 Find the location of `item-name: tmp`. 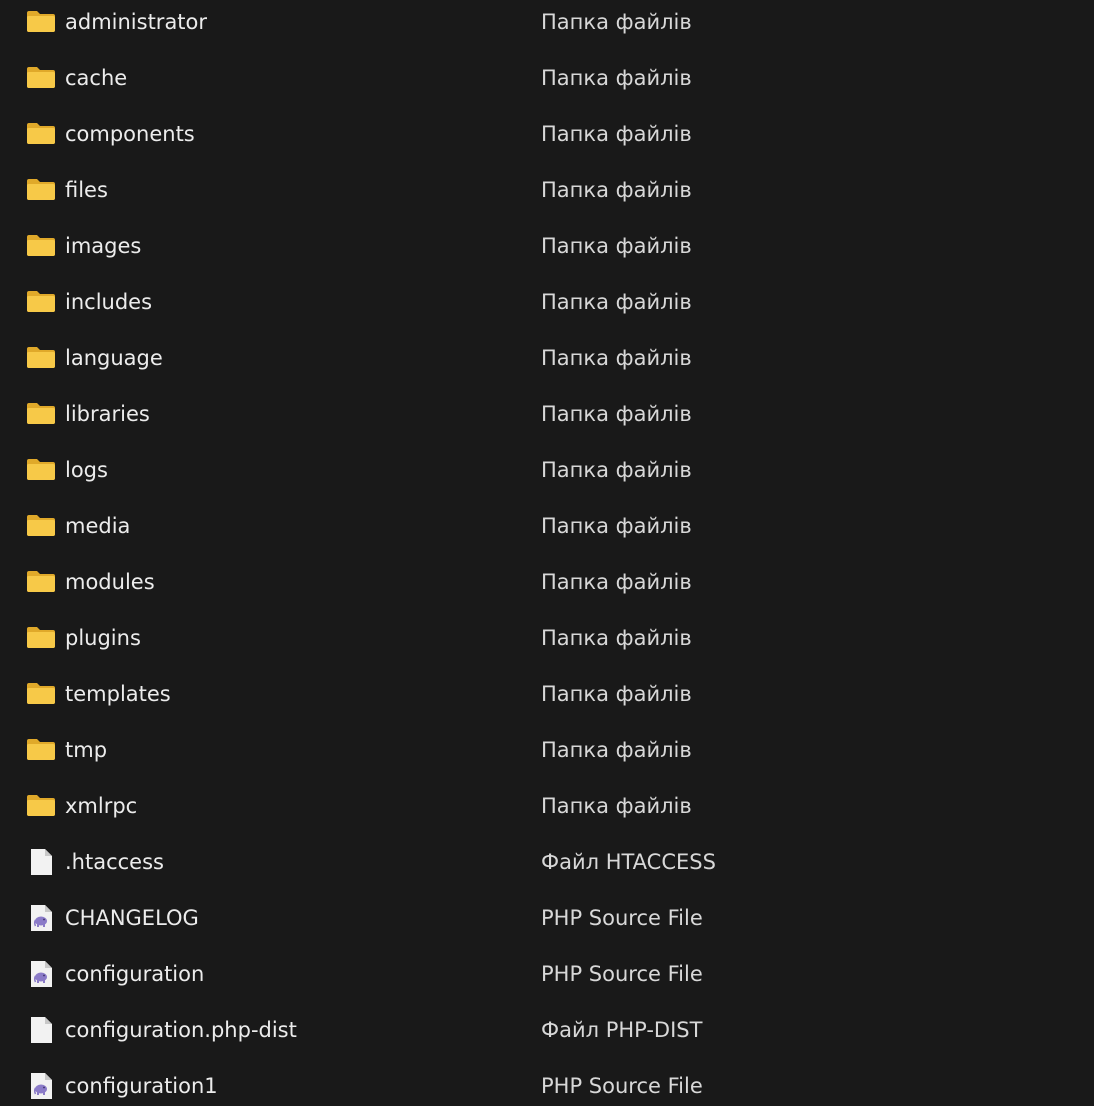

item-name: tmp is located at coordinates (86, 750).